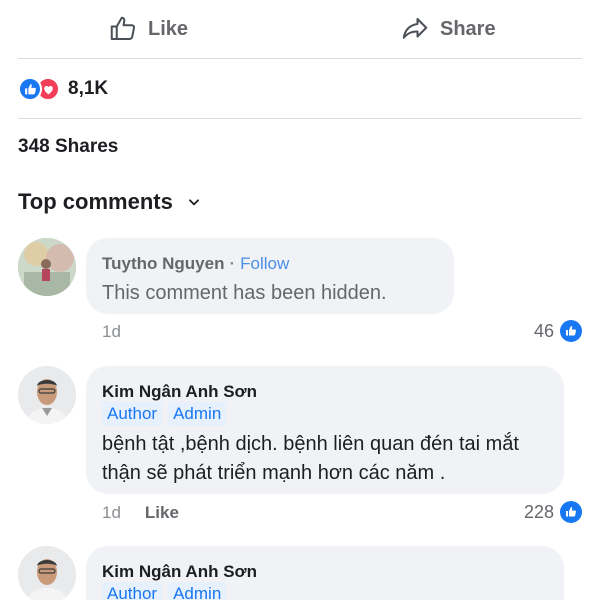 The width and height of the screenshot is (600, 600). I want to click on comment-meta: 1d, so click(111, 332).